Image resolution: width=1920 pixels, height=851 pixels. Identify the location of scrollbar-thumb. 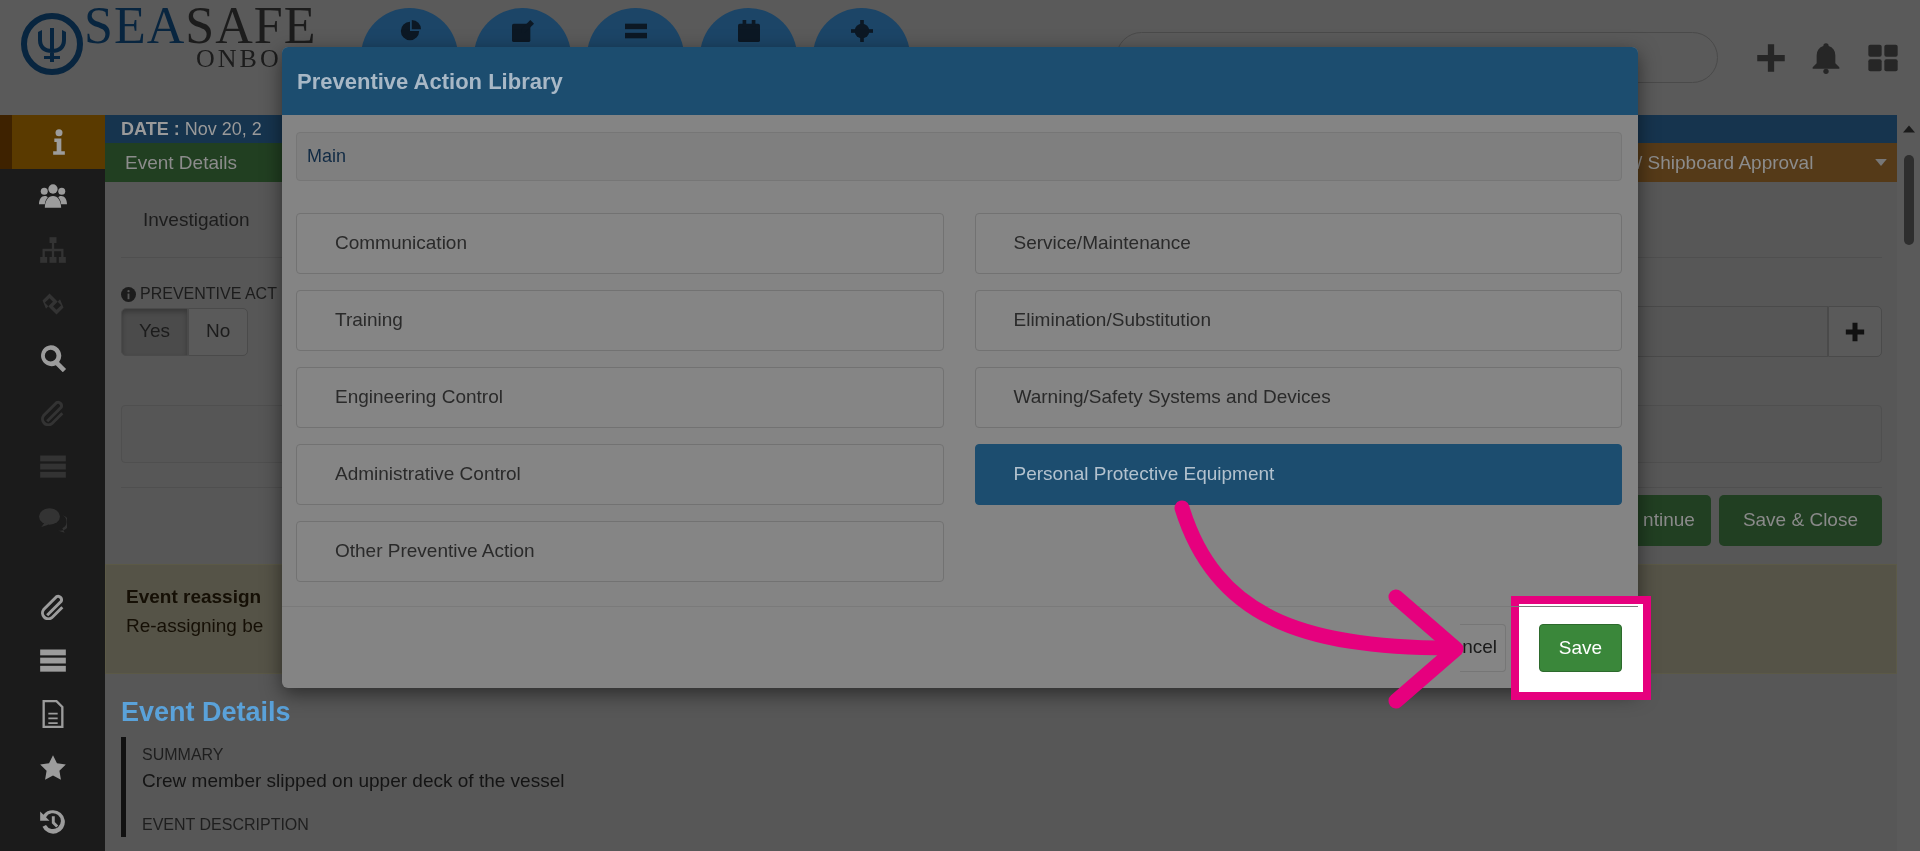
(1908, 200).